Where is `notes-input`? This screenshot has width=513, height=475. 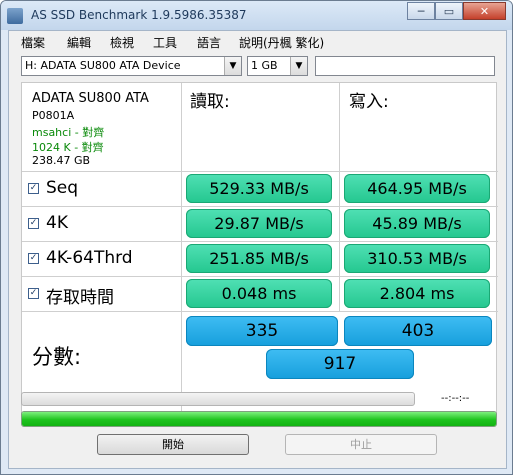 notes-input is located at coordinates (405, 66).